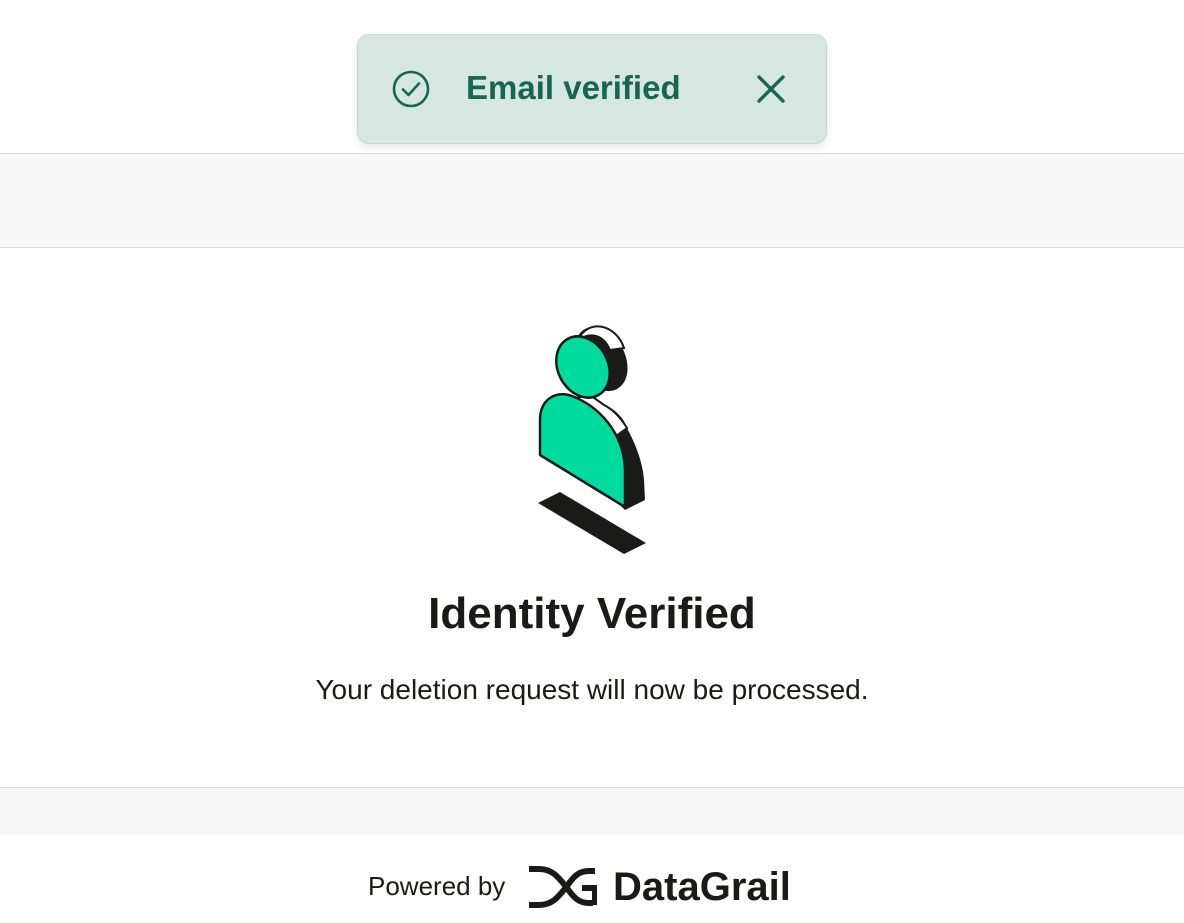 This screenshot has width=1184, height=923. Describe the element at coordinates (563, 887) in the screenshot. I see `datagrail-logo-icon` at that location.